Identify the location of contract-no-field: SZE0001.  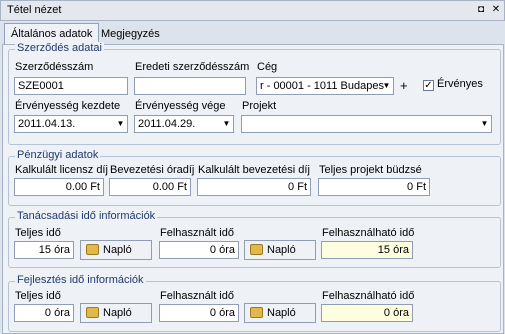
(71, 86).